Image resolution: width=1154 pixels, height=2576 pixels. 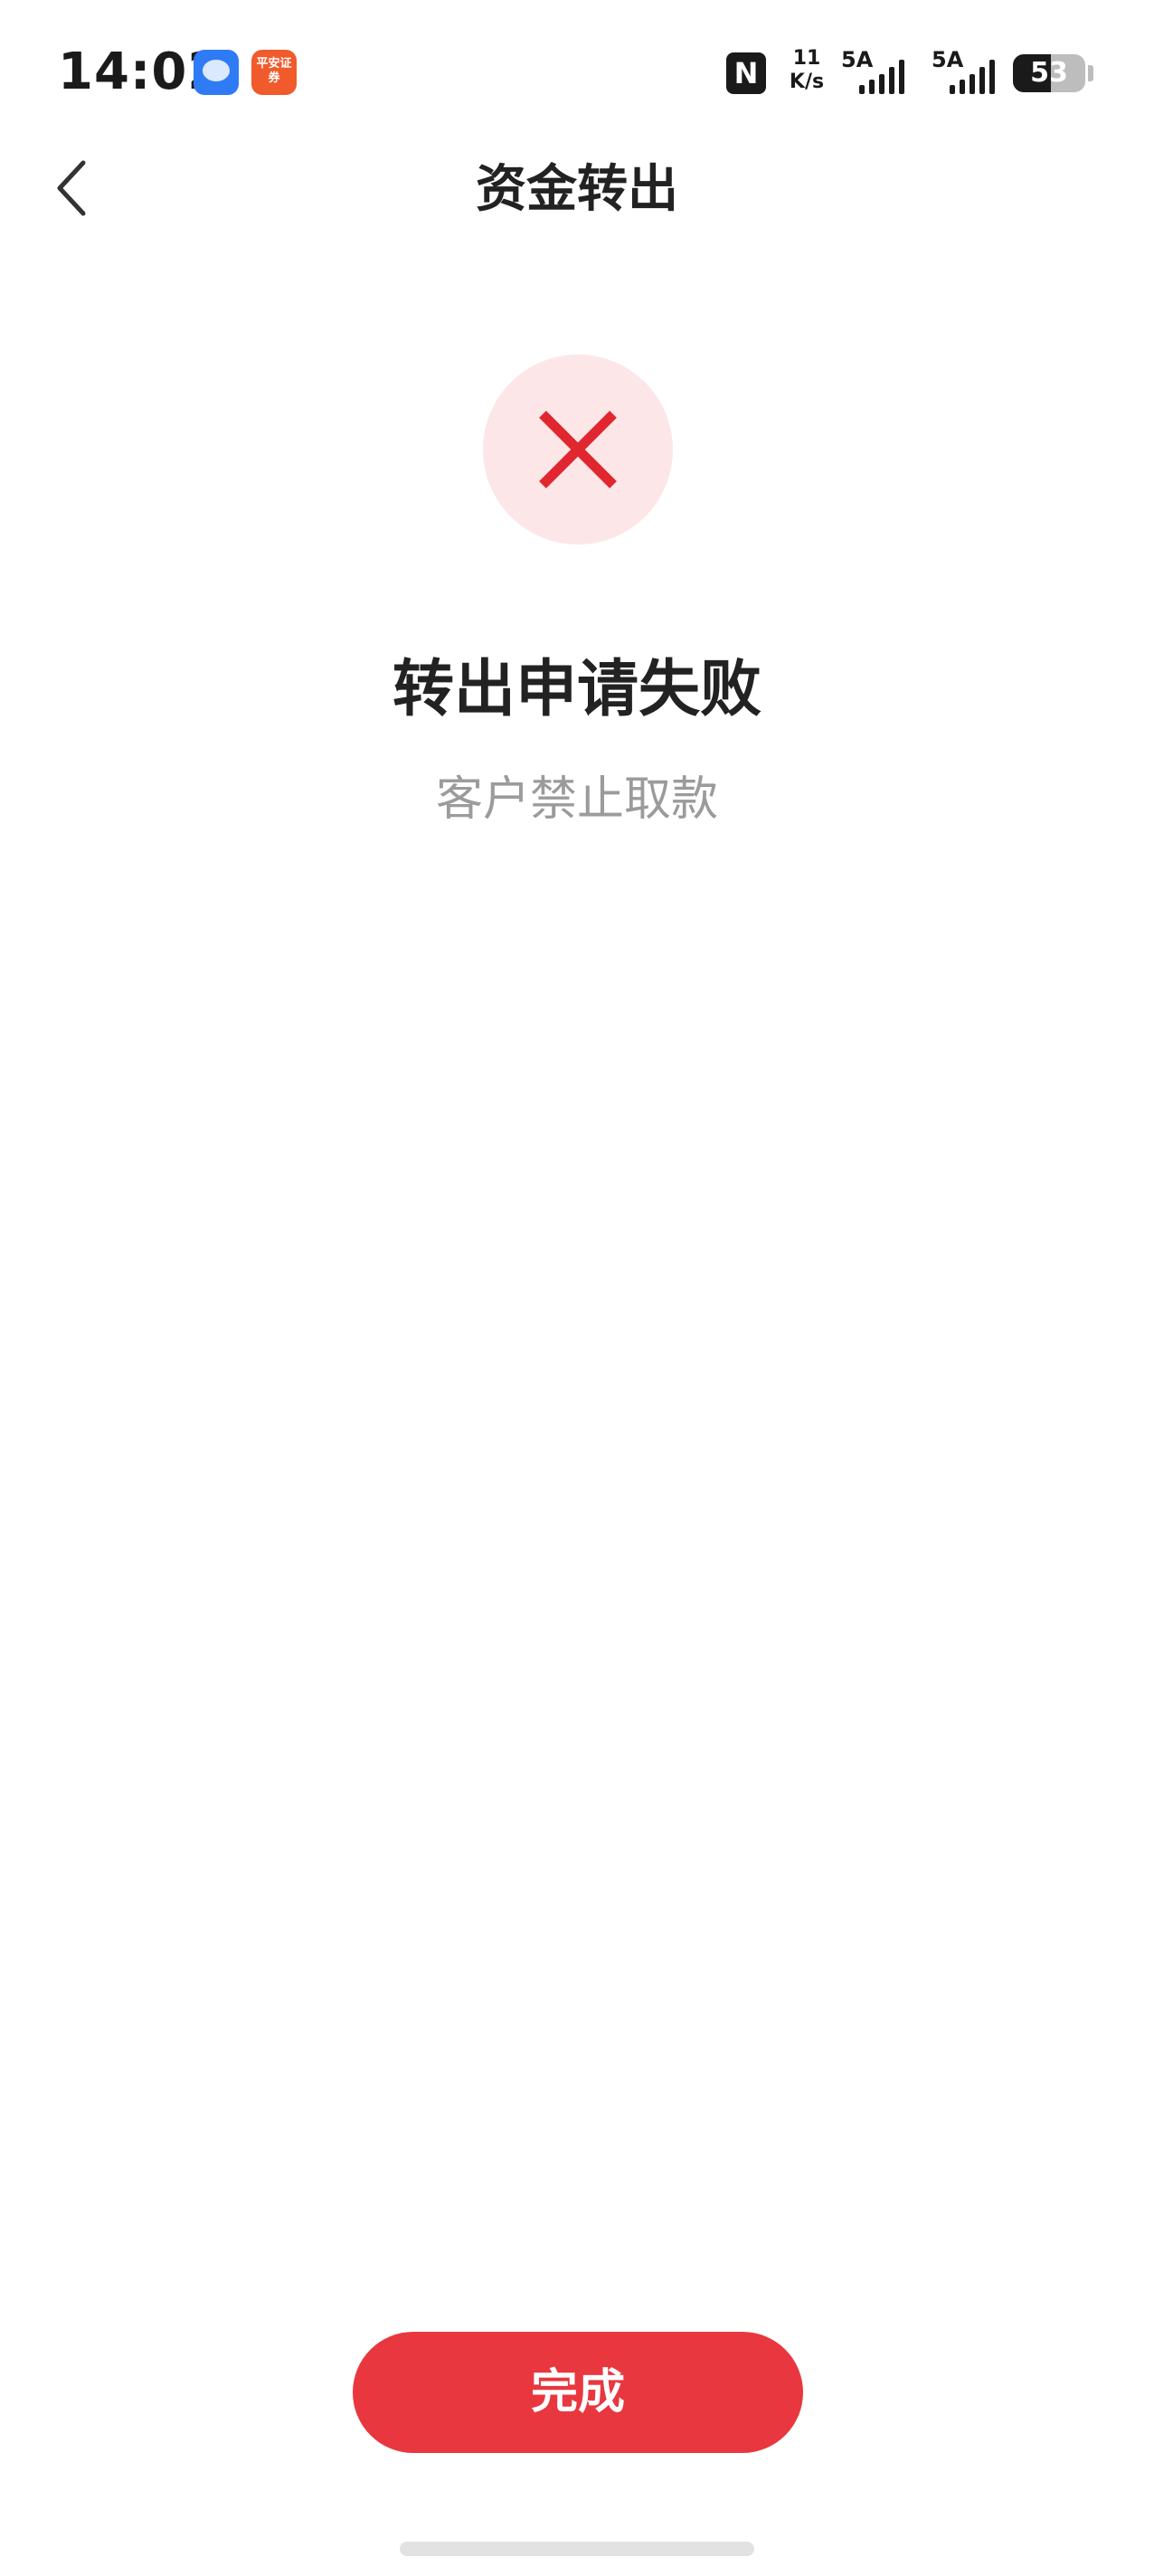 I want to click on nfc-icon: N, so click(x=746, y=73).